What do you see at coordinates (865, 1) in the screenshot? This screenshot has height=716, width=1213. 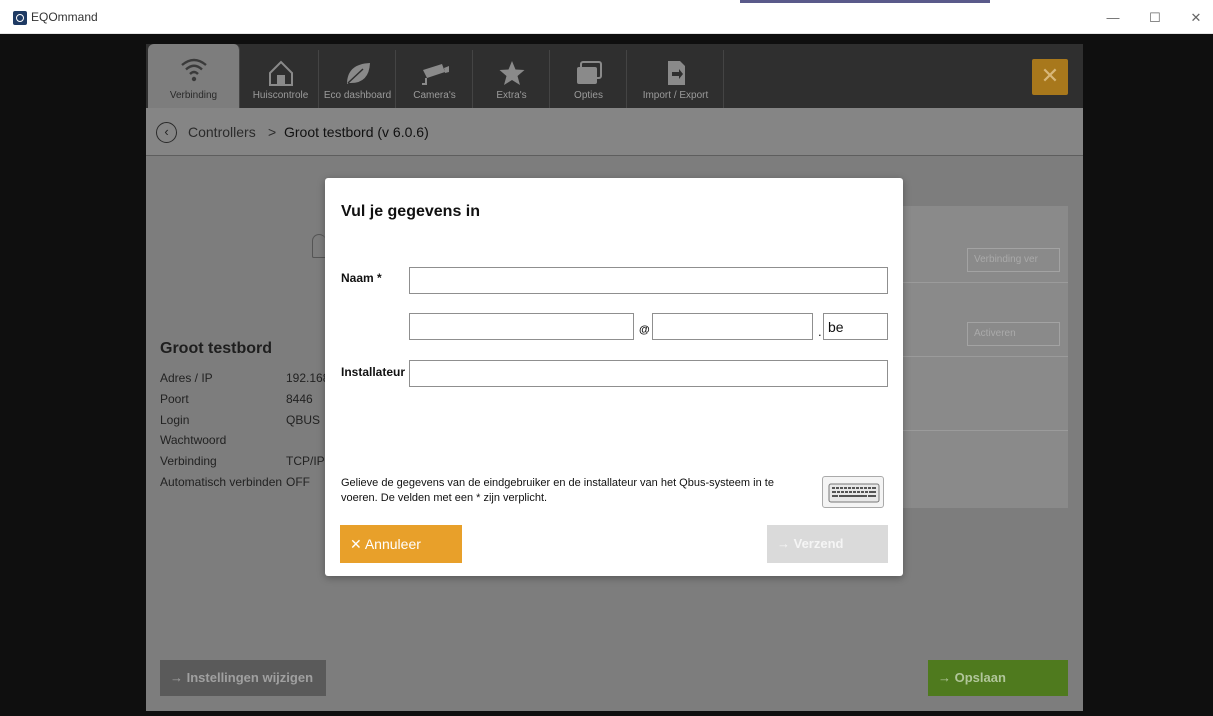 I see `titlebar-accent` at bounding box center [865, 1].